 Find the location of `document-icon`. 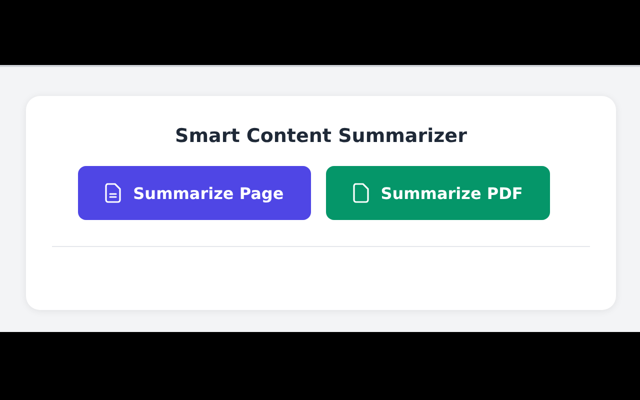

document-icon is located at coordinates (113, 193).